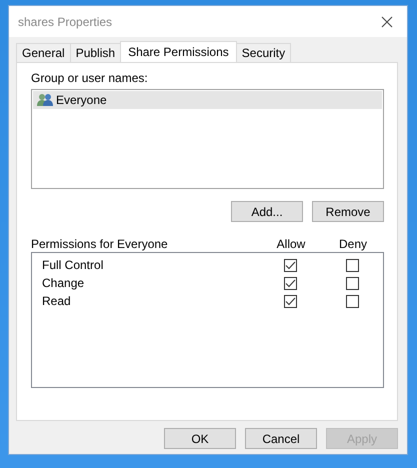 The width and height of the screenshot is (417, 468). Describe the element at coordinates (45, 100) in the screenshot. I see `users-icon` at that location.